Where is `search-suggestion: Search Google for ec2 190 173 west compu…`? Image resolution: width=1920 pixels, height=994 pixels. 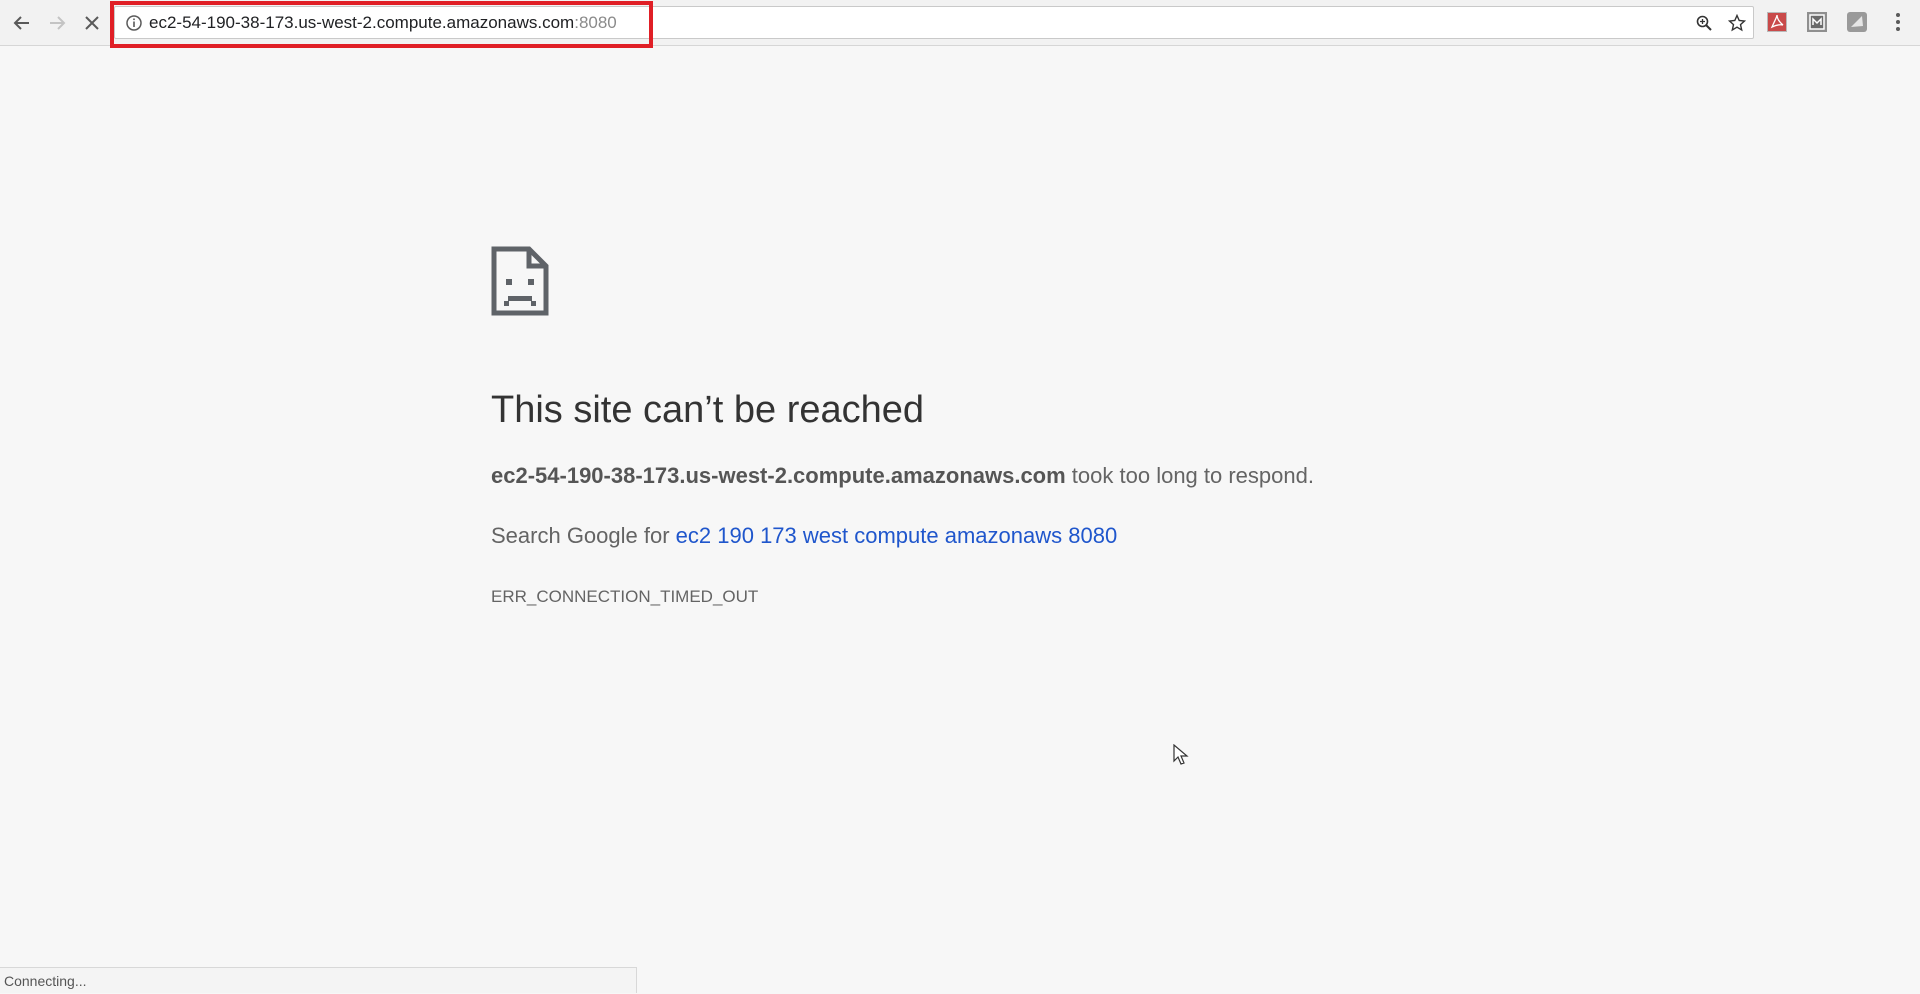 search-suggestion: Search Google for ec2 190 173 west compu… is located at coordinates (804, 536).